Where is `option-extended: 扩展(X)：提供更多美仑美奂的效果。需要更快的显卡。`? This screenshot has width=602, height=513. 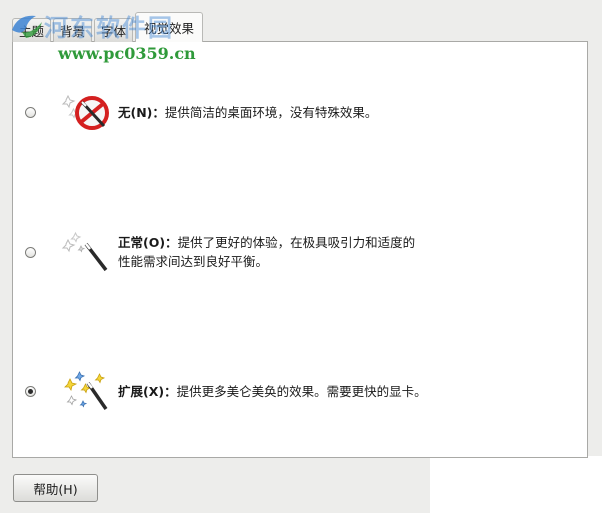 option-extended: 扩展(X)：提供更多美仑美奂的效果。需要更快的显卡。 is located at coordinates (305, 391).